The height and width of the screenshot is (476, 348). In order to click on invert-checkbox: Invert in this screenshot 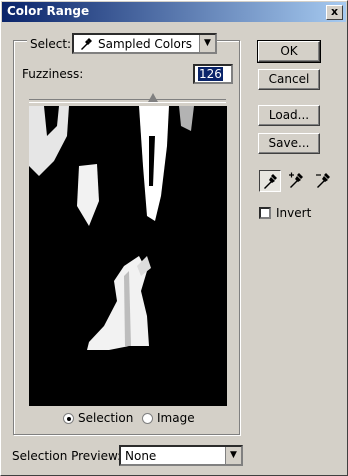, I will do `click(285, 213)`.